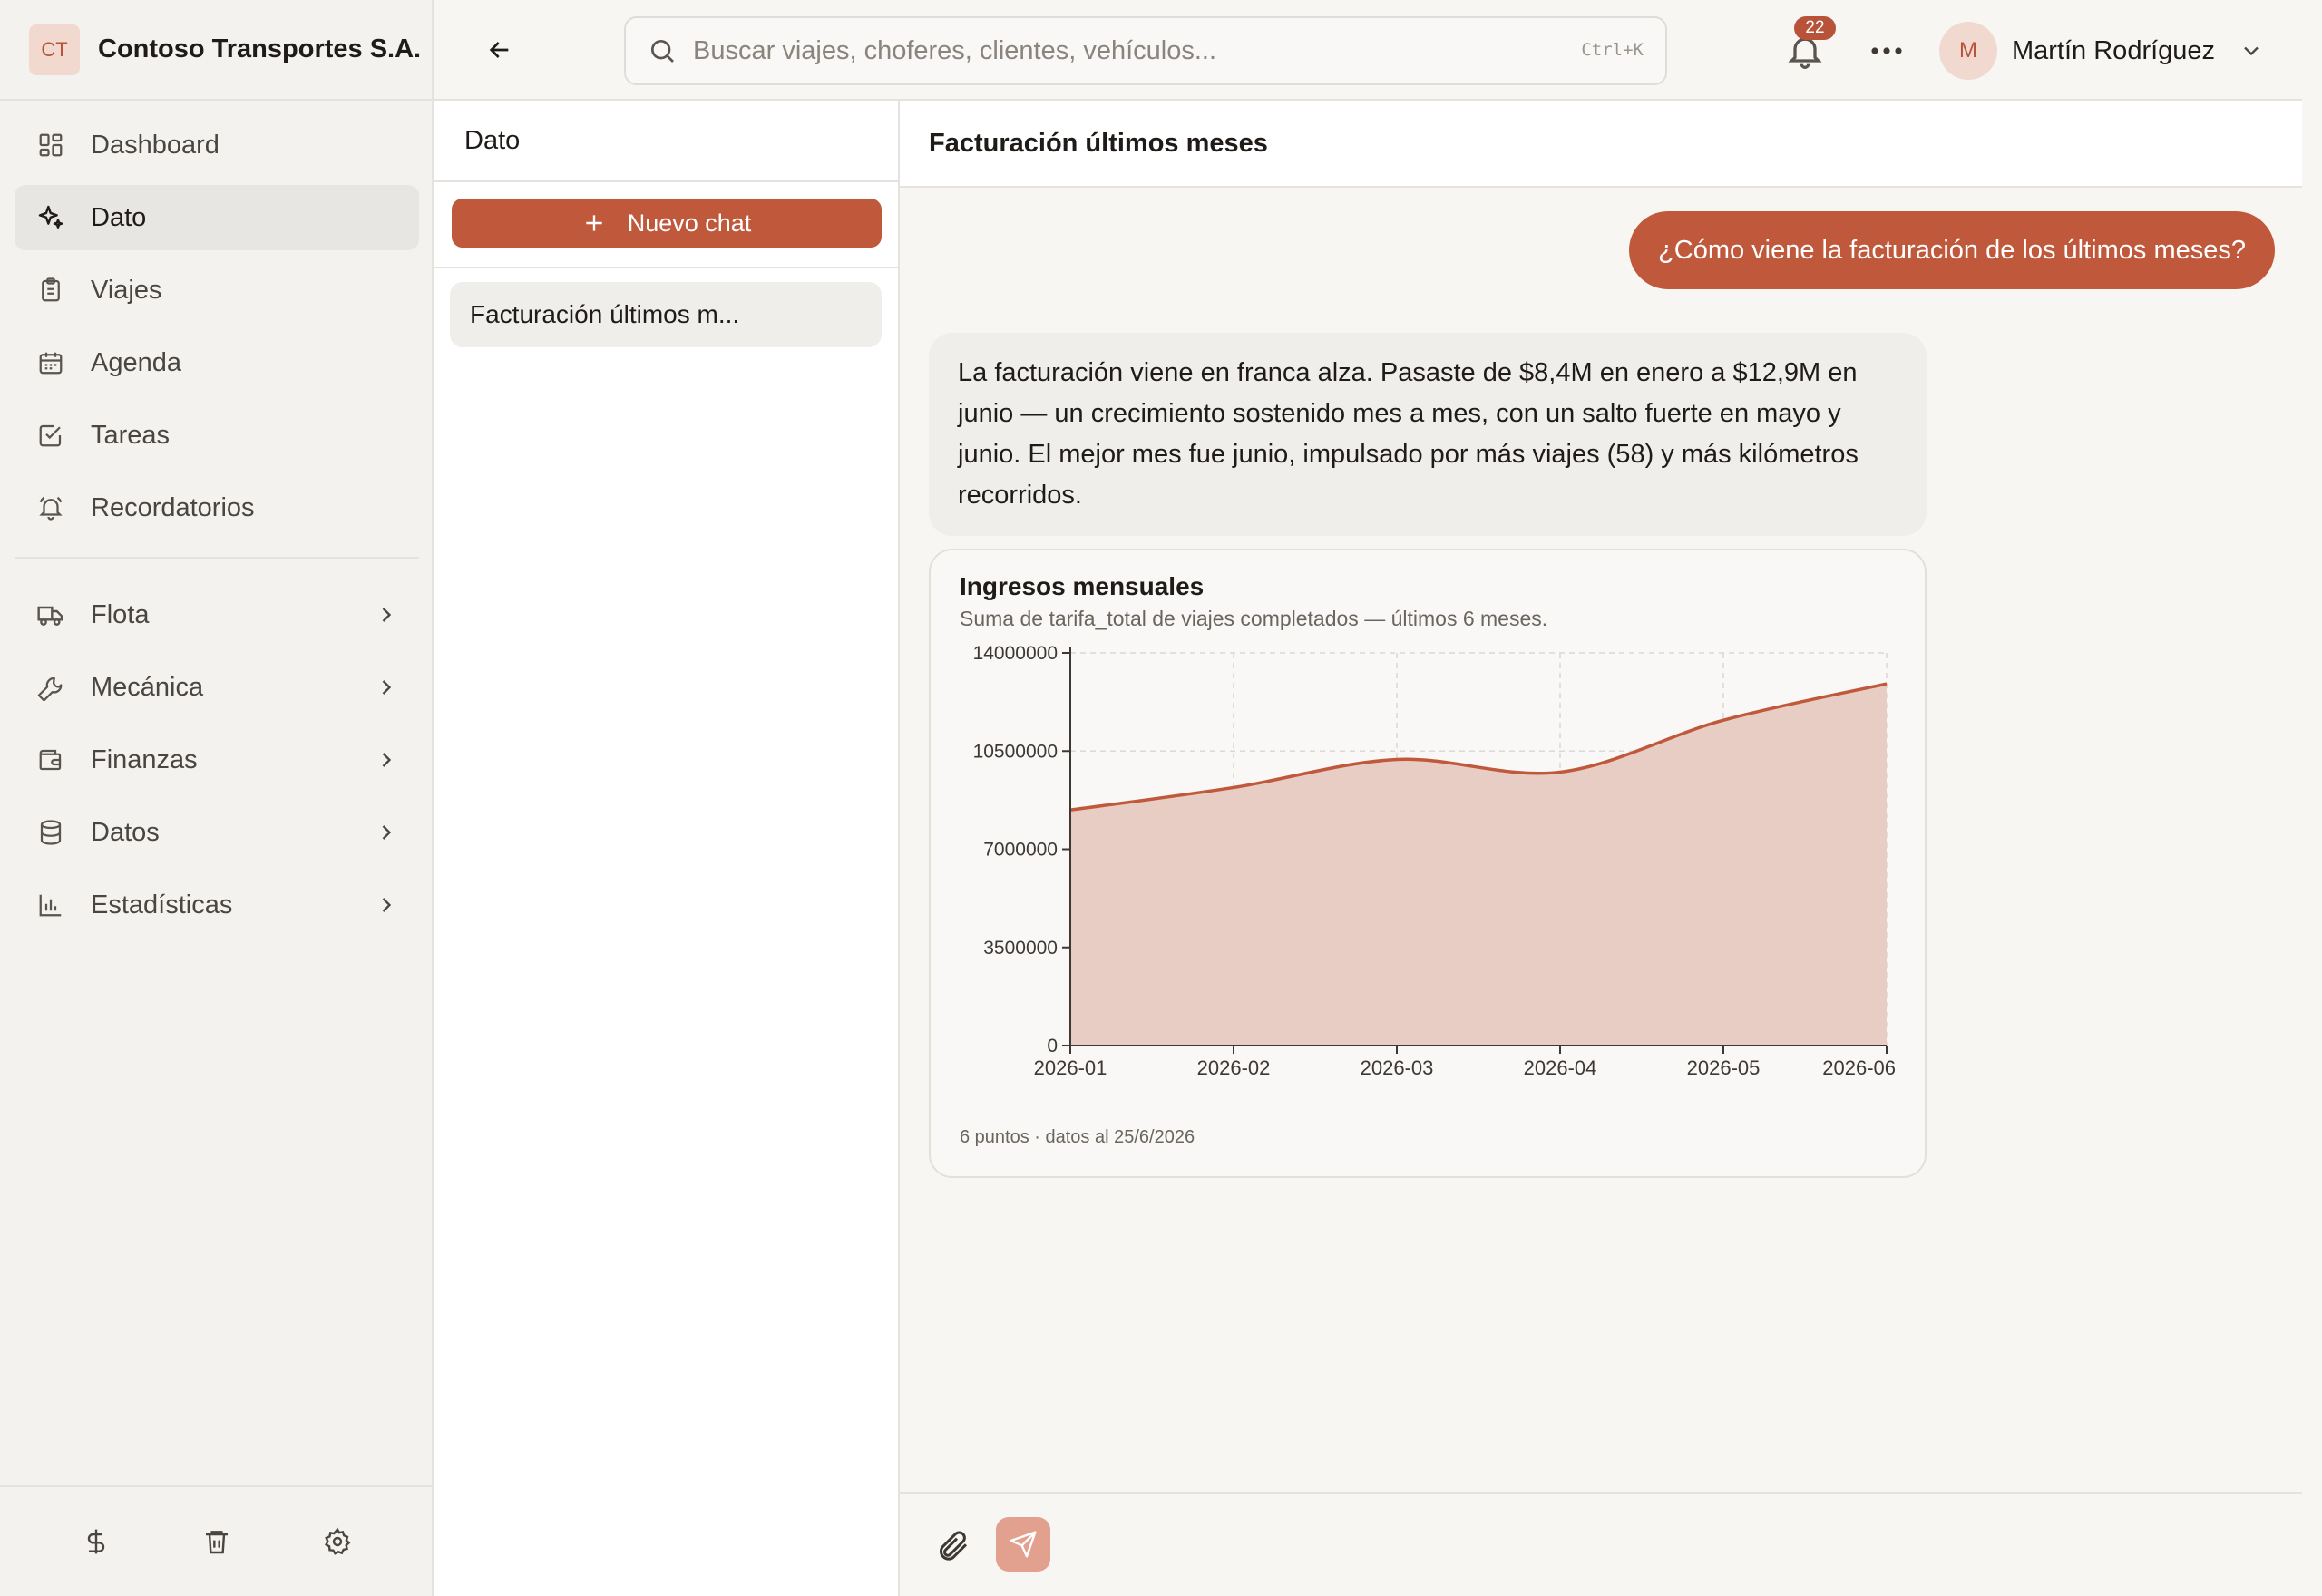  I want to click on trash-icon, so click(216, 1542).